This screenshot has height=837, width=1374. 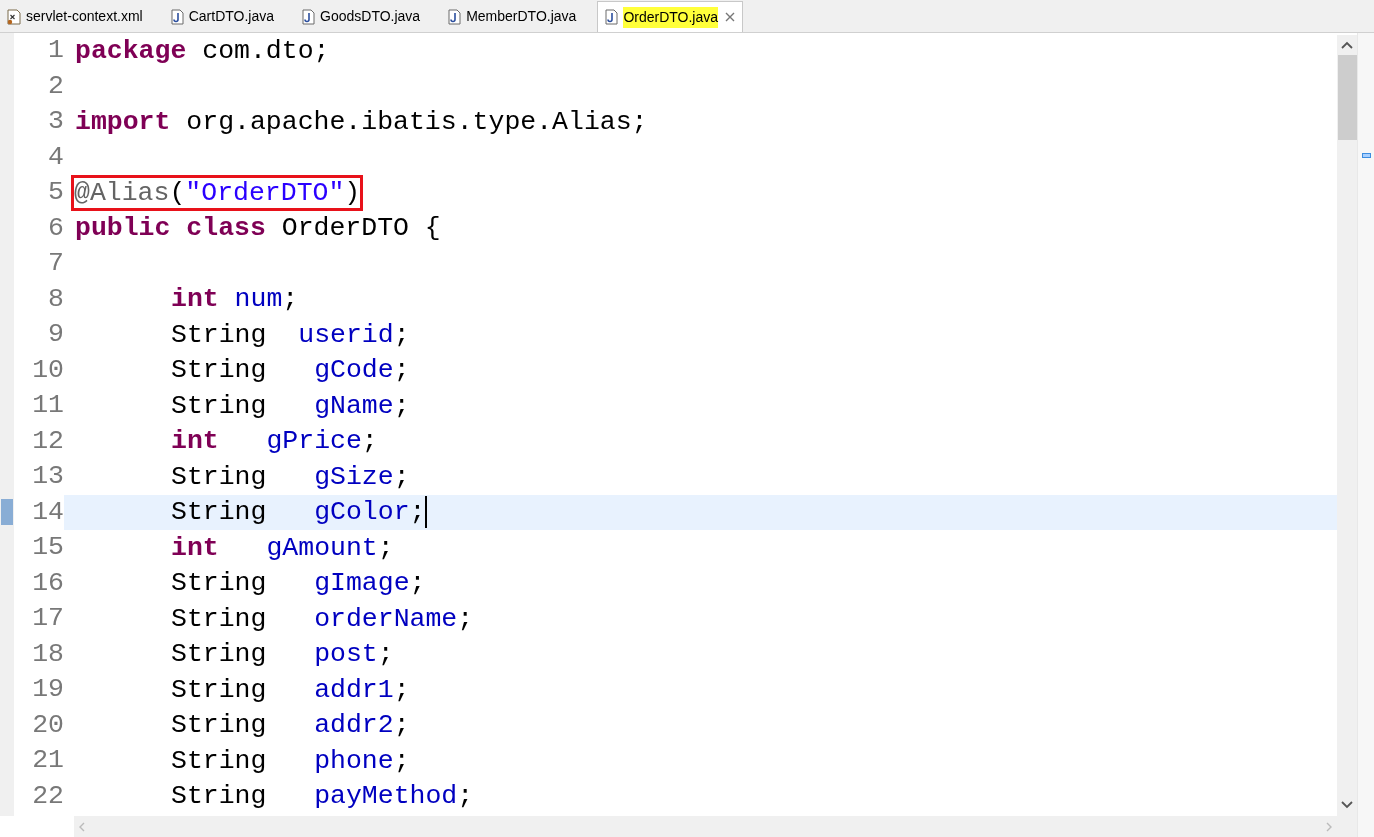 What do you see at coordinates (217, 192) in the screenshot?
I see `highlighted-code: @Alias("OrderDTO")` at bounding box center [217, 192].